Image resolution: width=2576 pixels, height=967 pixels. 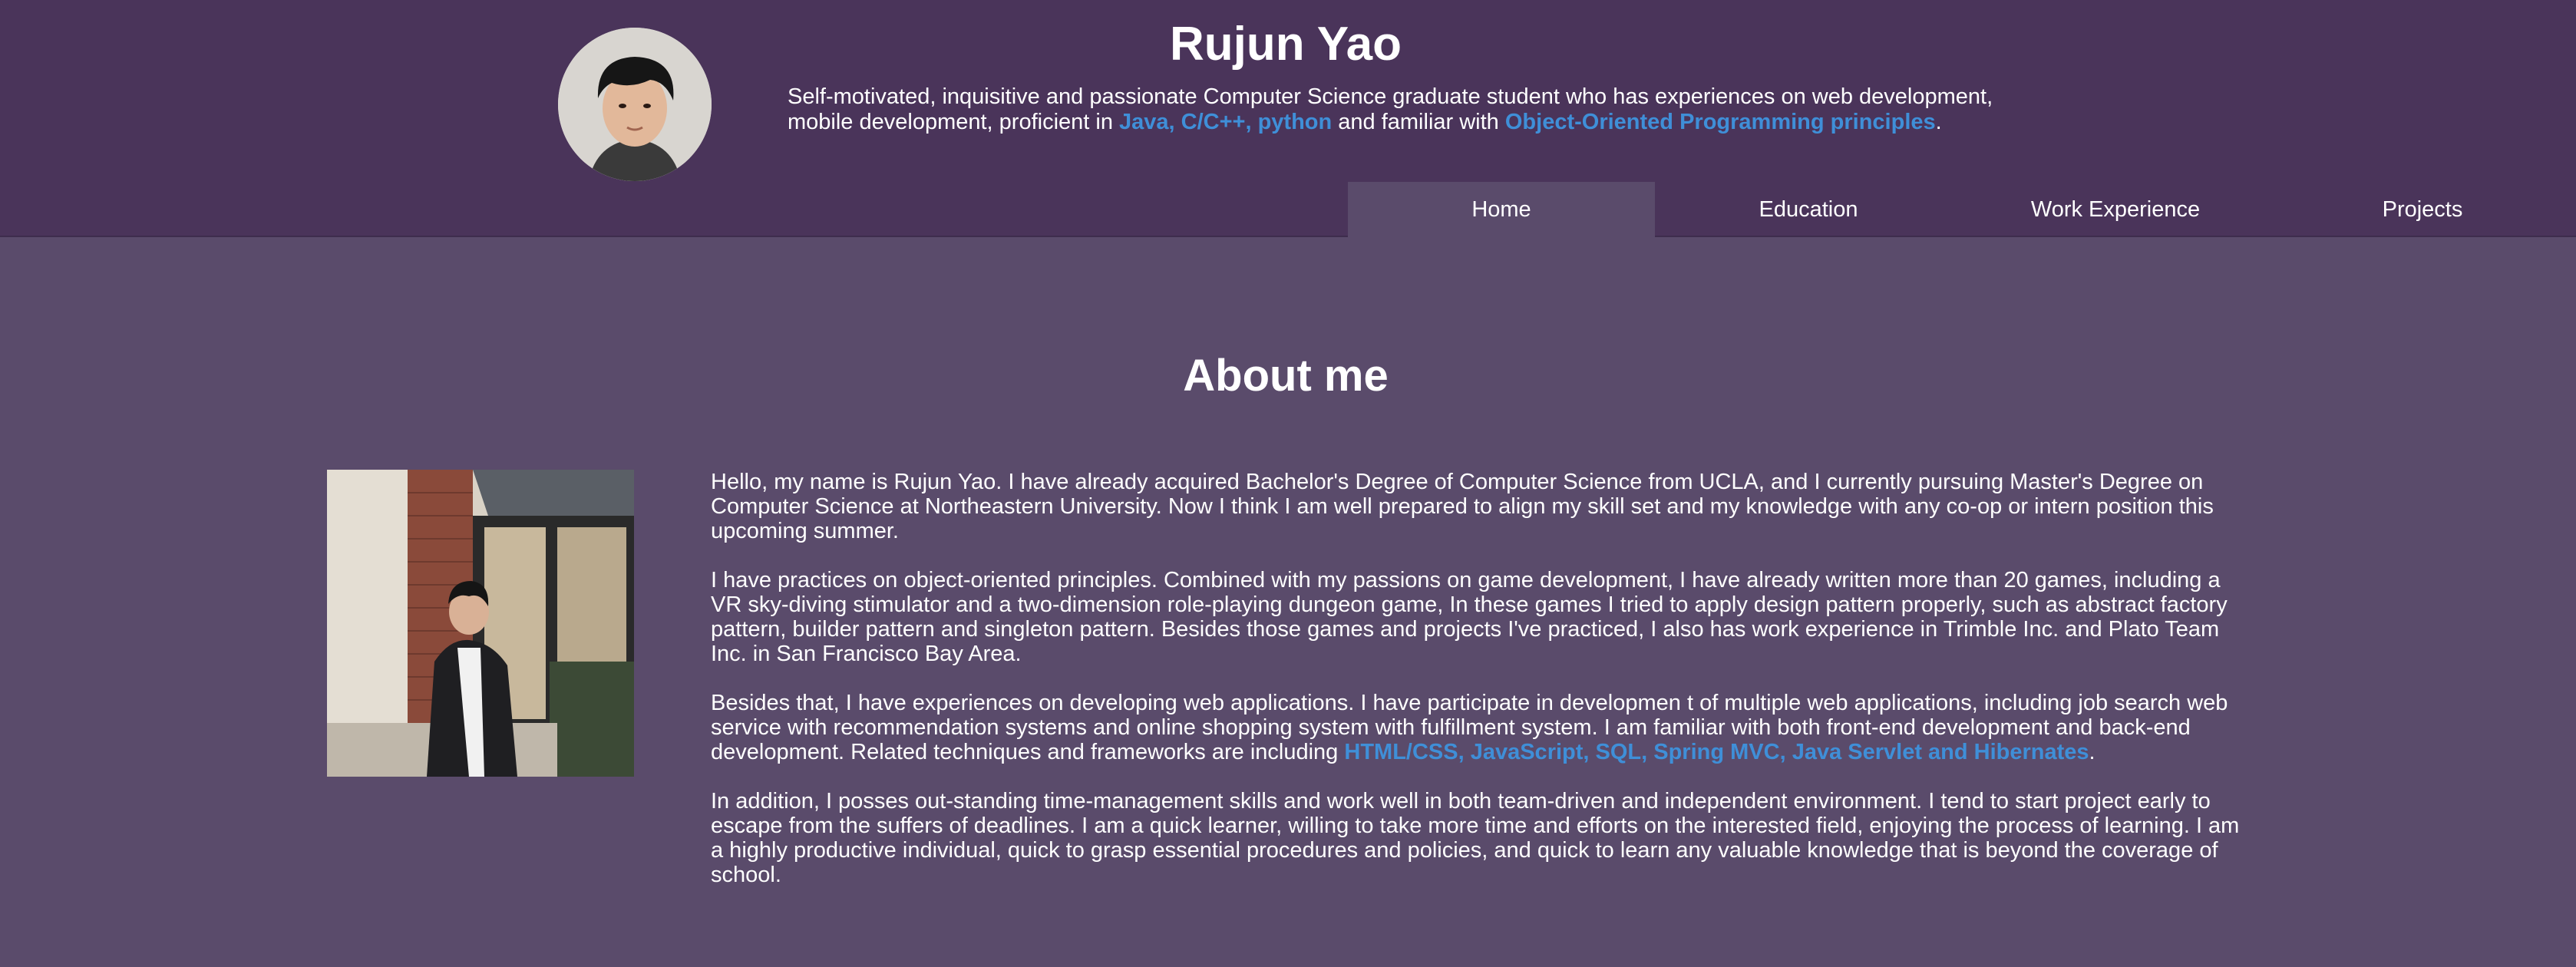 I want to click on avatar, so click(x=635, y=104).